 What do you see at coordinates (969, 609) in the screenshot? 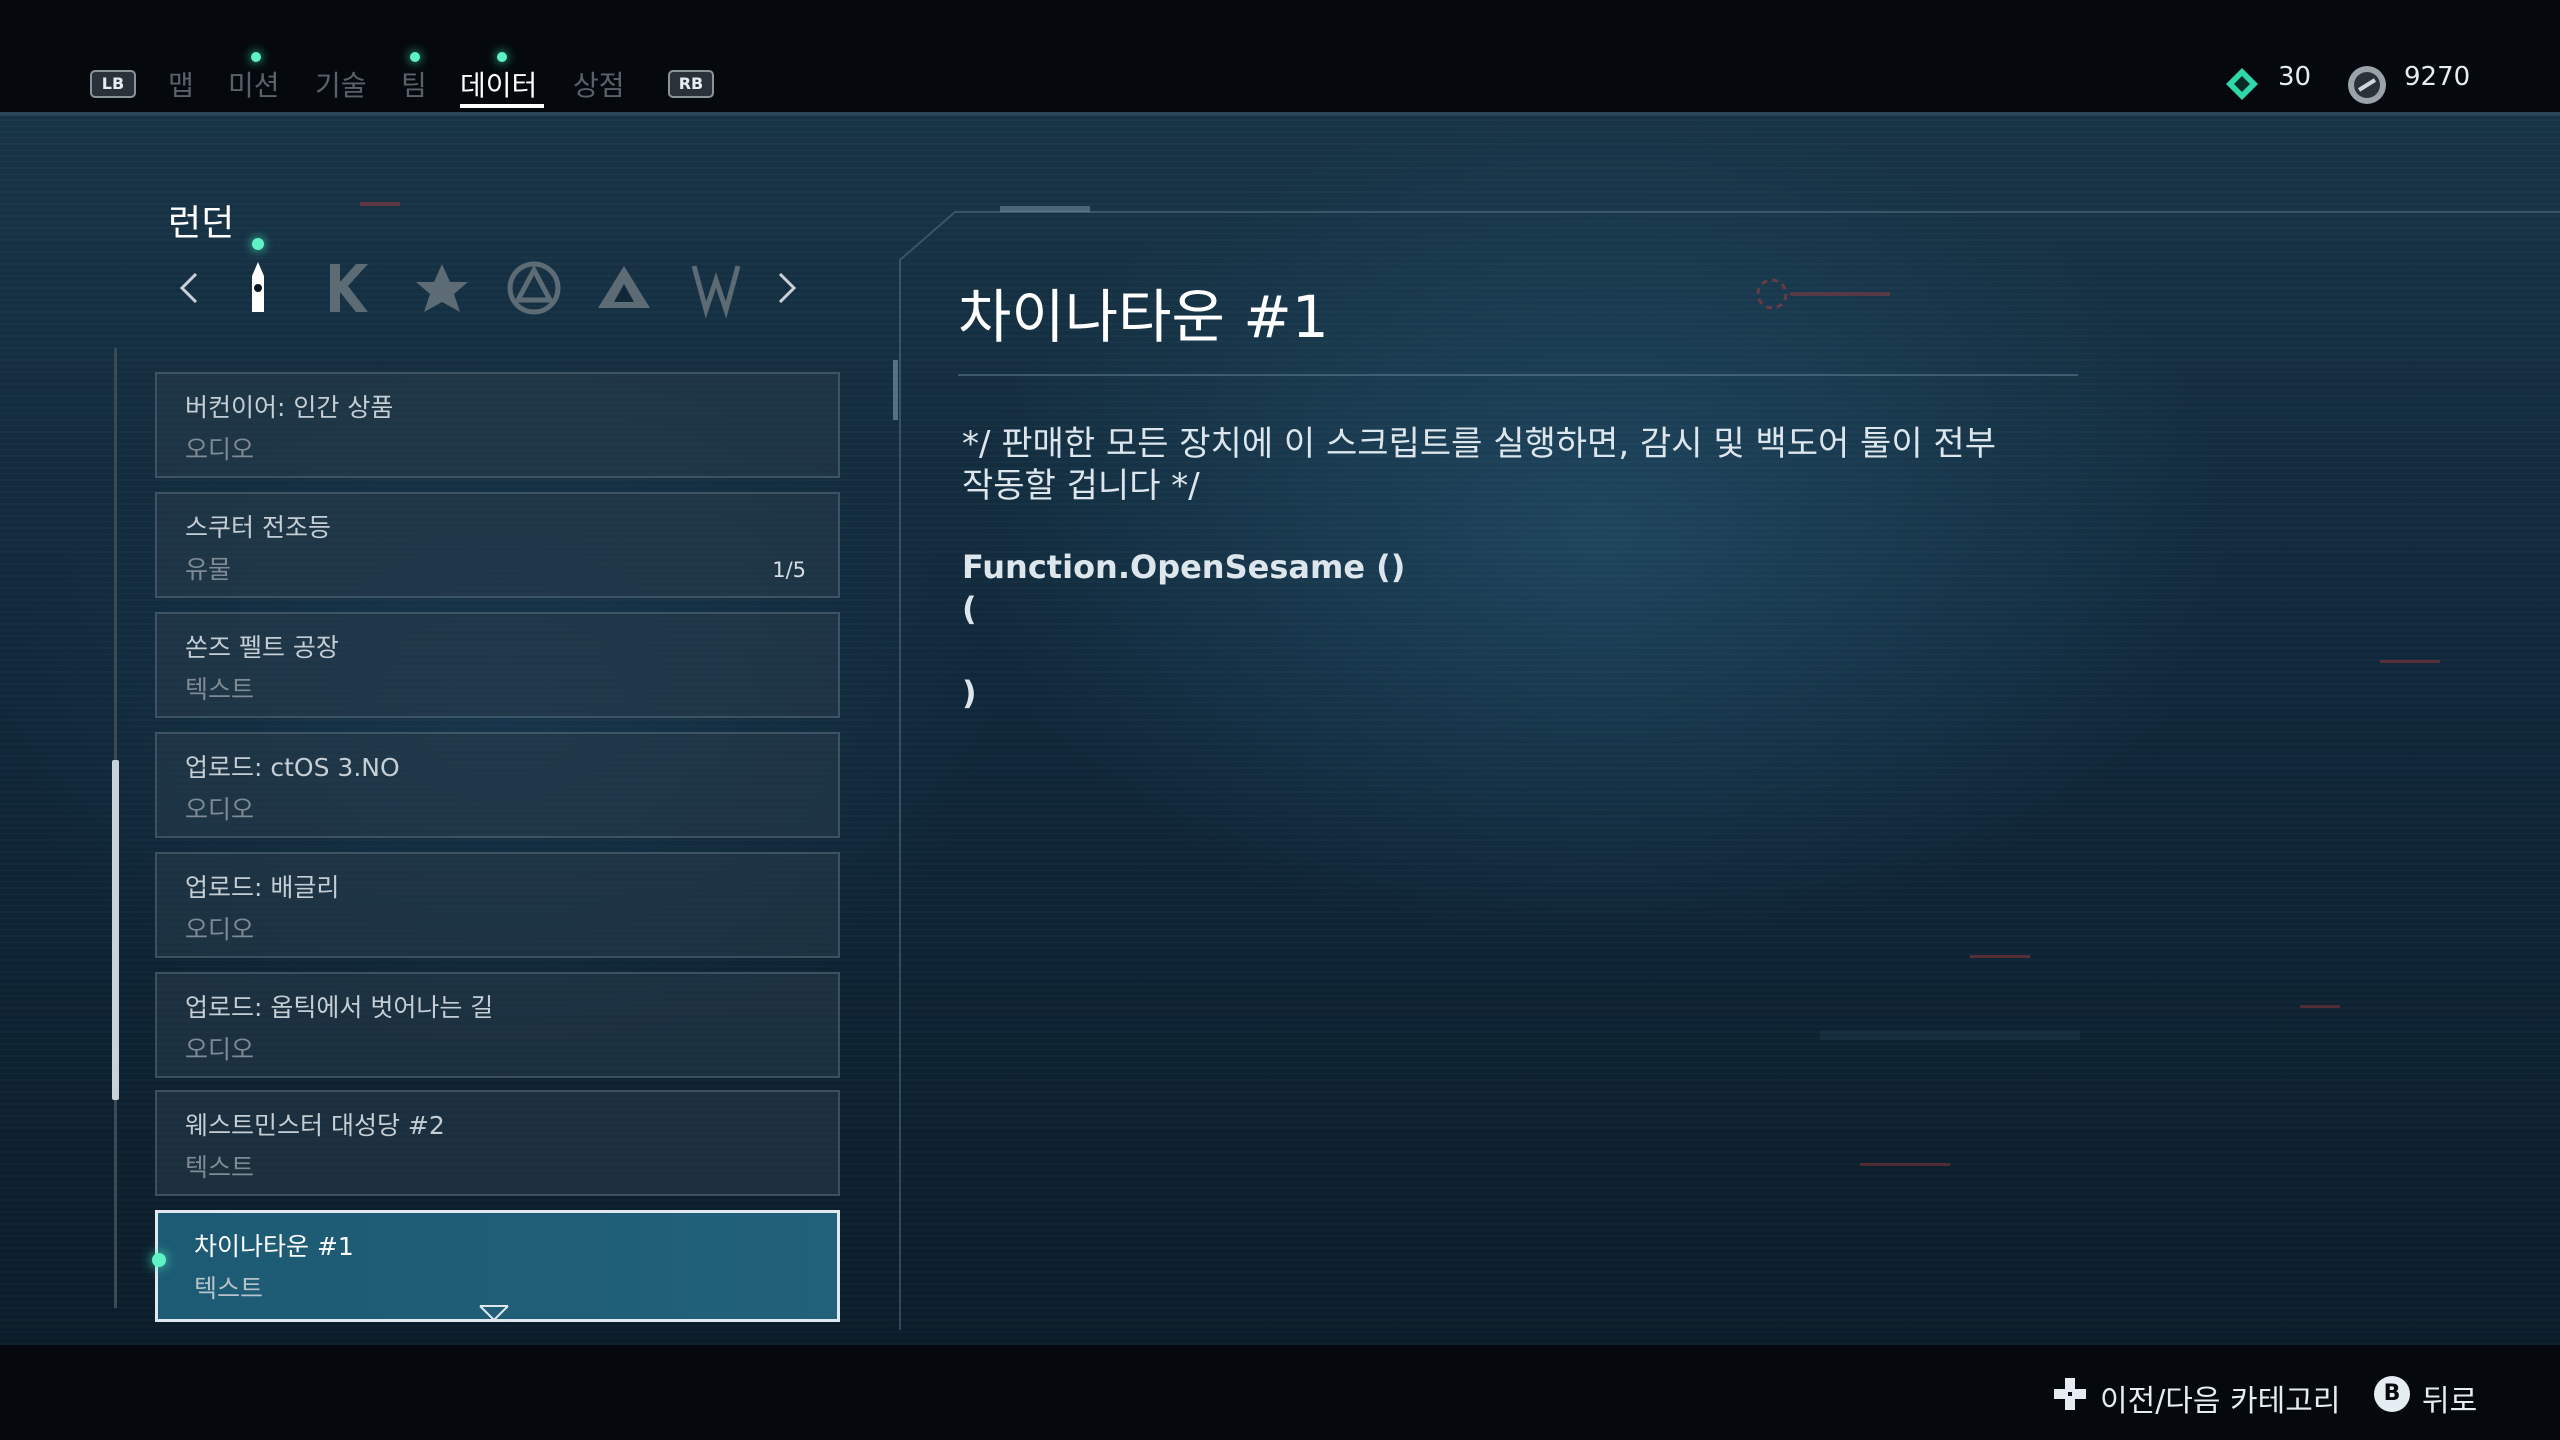
I see `code-line: (` at bounding box center [969, 609].